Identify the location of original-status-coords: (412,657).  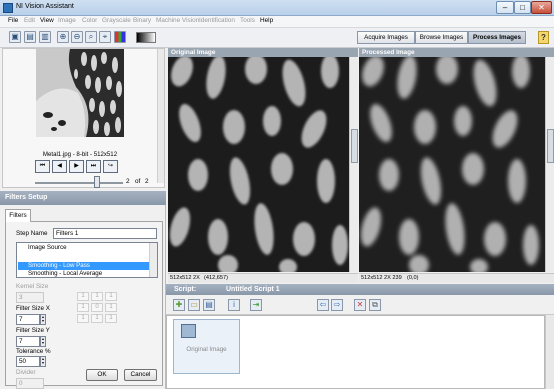
(216, 278).